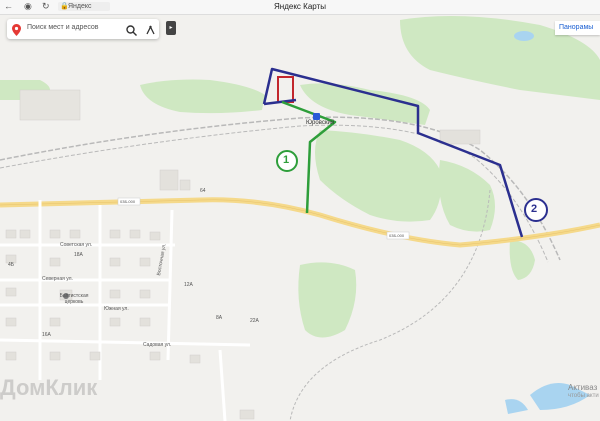  Describe the element at coordinates (157, 345) in the screenshot. I see `street-label-sadovaya: Садовая ул.` at that location.